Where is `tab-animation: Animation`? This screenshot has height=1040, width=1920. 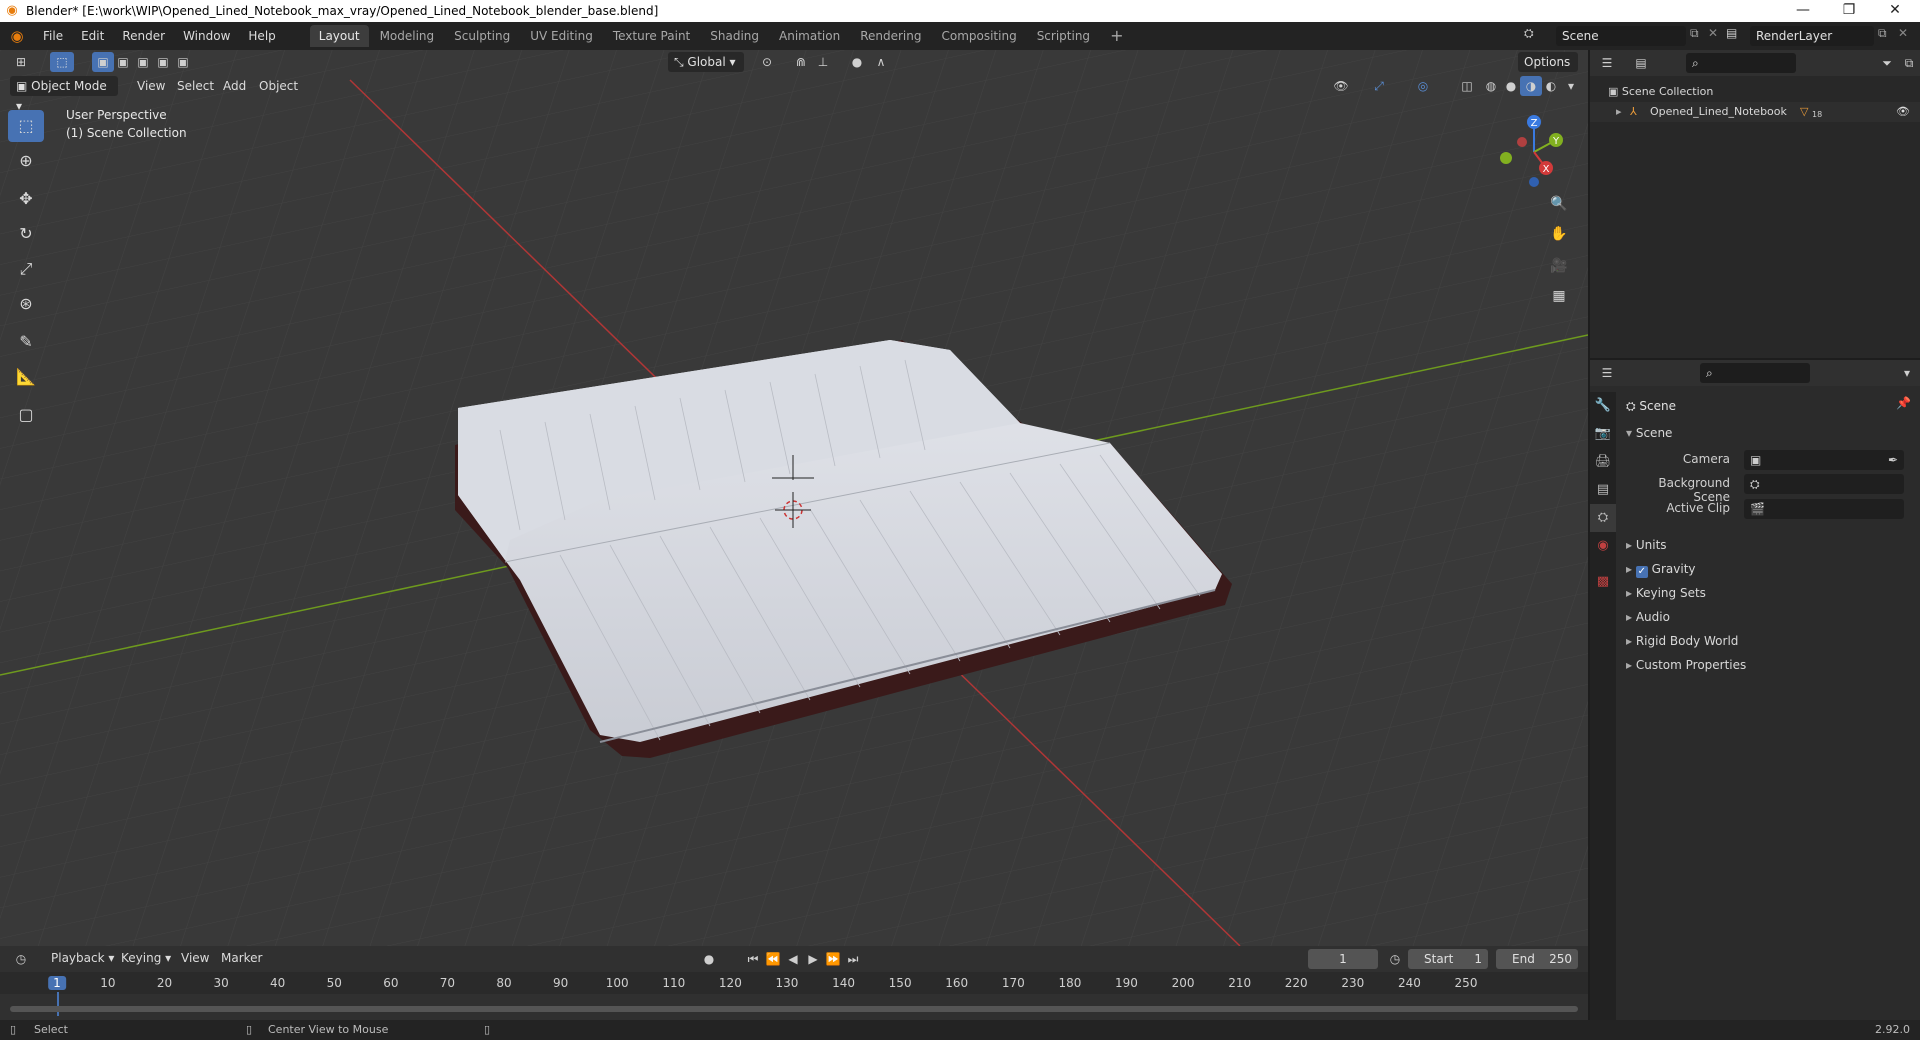
tab-animation: Animation is located at coordinates (809, 36).